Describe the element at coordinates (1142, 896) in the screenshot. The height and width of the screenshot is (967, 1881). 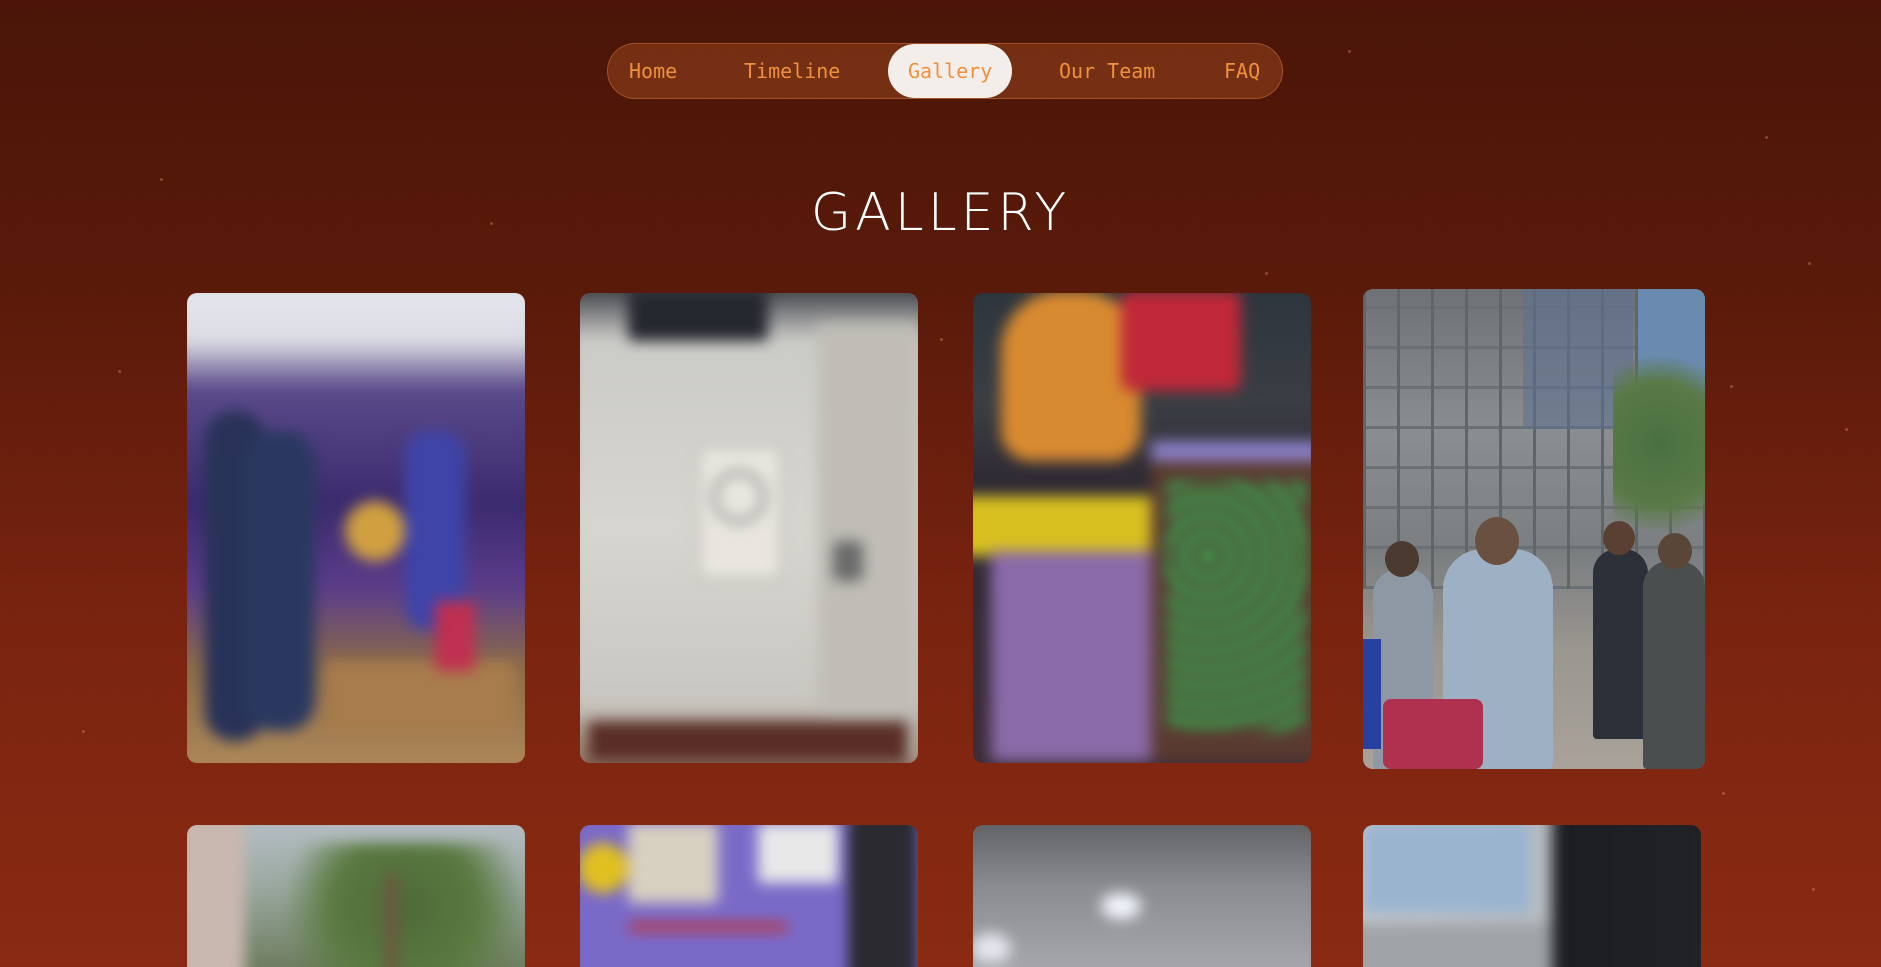
I see `gallery-photo-ceiling-lights` at that location.